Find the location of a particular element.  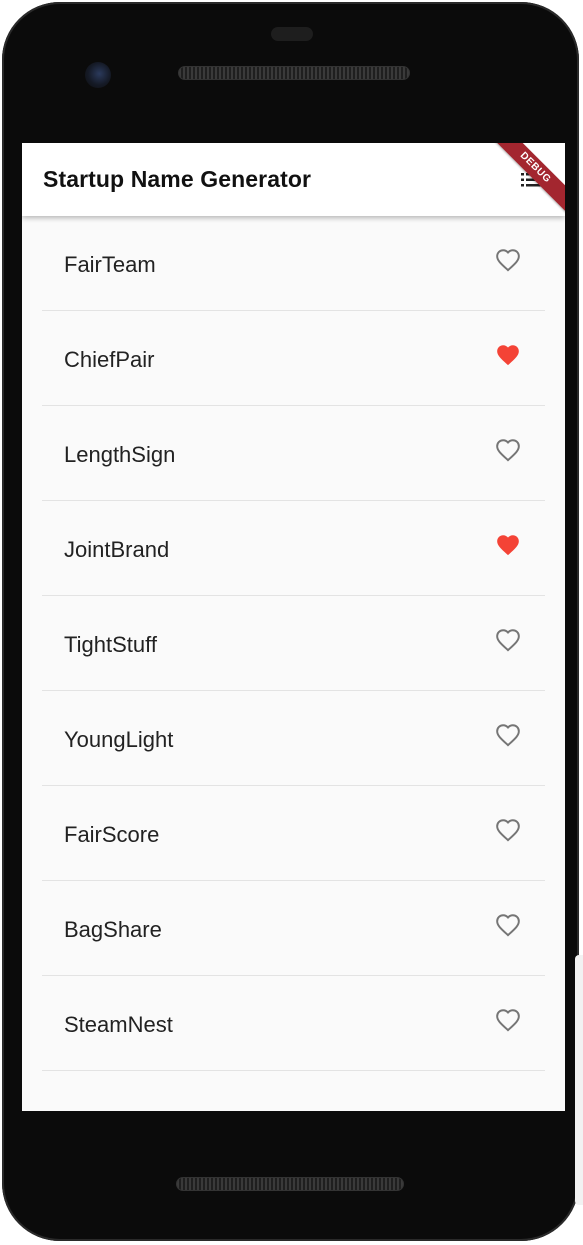

list-item: TightStuff is located at coordinates (293, 643).